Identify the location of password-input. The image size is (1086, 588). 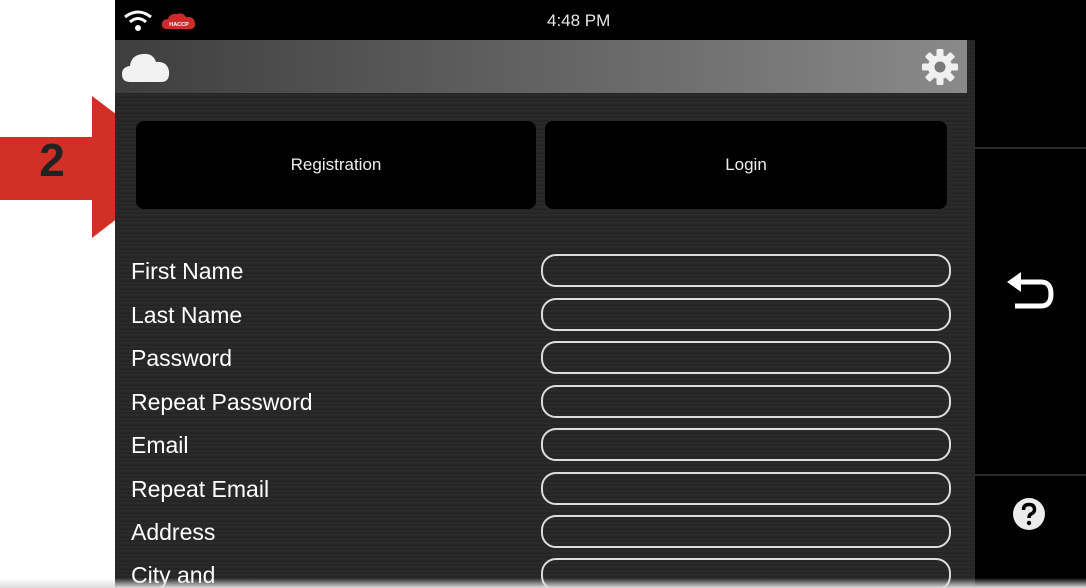
(746, 357).